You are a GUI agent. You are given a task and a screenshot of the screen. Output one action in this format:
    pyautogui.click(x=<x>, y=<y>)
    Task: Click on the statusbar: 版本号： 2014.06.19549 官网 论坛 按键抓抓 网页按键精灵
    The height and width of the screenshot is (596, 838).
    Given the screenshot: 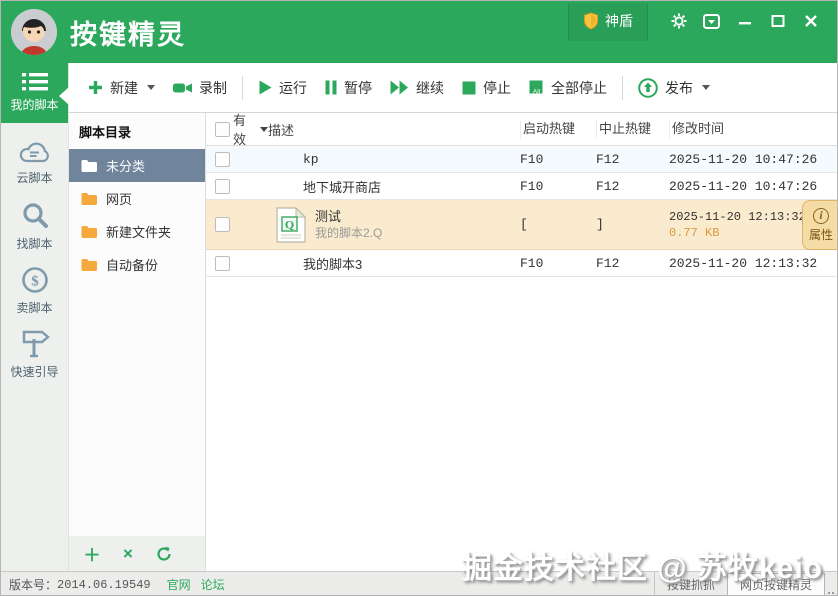 What is the action you would take?
    pyautogui.click(x=419, y=583)
    